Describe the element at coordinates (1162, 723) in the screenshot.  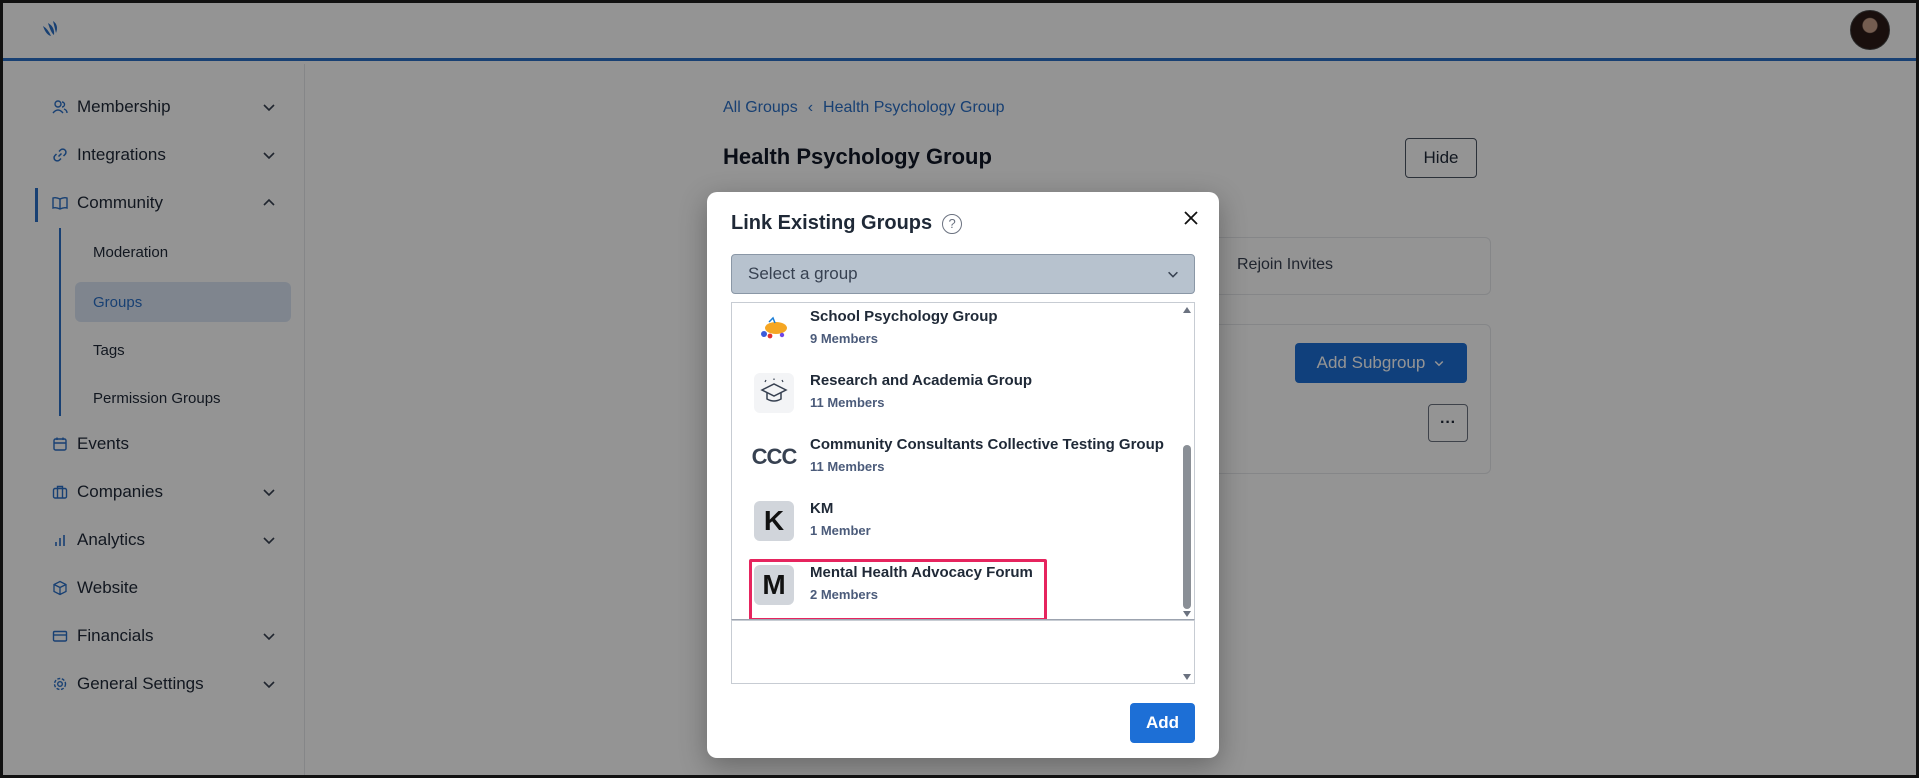
I see `add-button: Add` at that location.